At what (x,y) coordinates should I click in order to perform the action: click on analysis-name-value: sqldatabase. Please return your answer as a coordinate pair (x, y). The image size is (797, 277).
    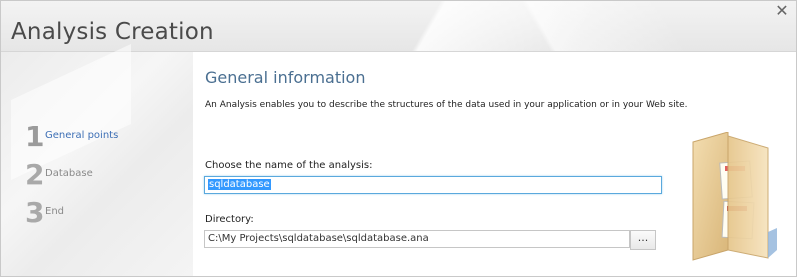
    Looking at the image, I should click on (239, 184).